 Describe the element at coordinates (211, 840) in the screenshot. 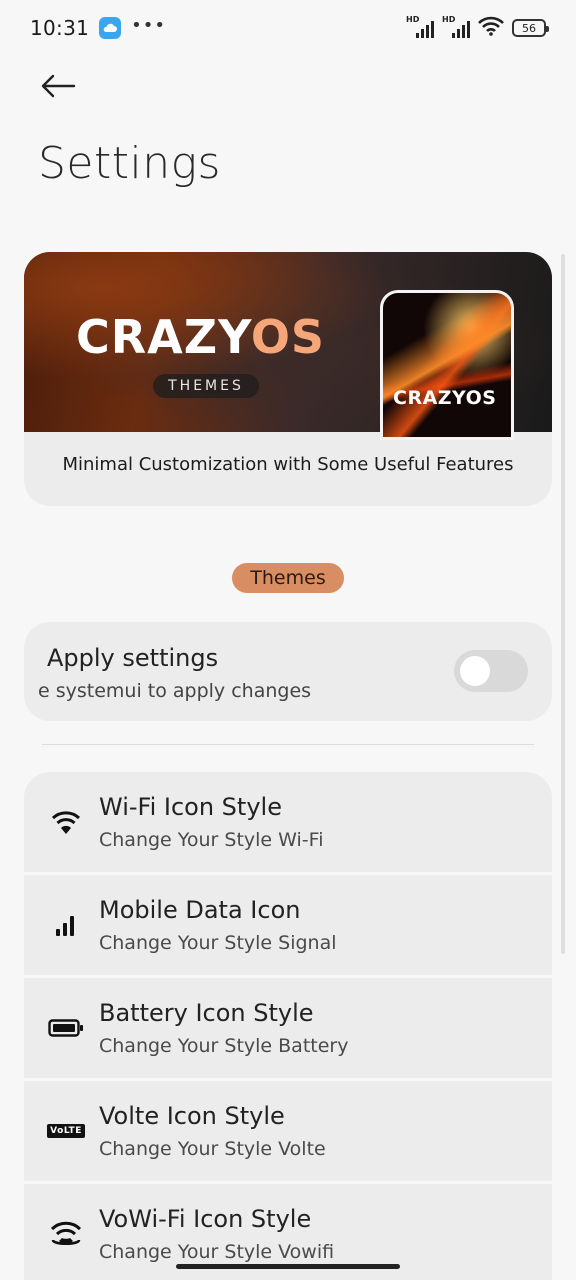

I see `list-item-subtitle: Change Your Style Wi-Fi` at that location.